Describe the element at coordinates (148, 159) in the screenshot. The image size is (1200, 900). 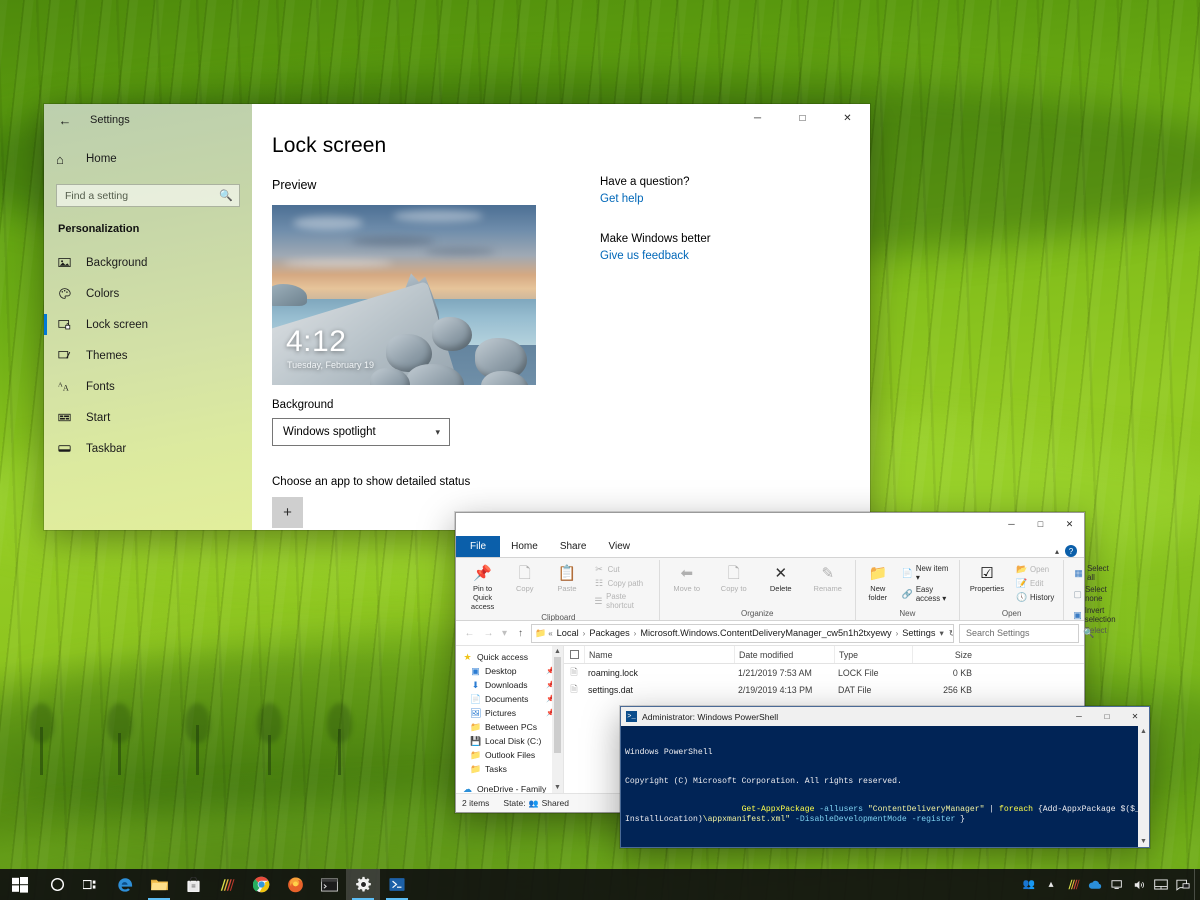
I see `sidebar-item-home: ⌂ Home` at that location.